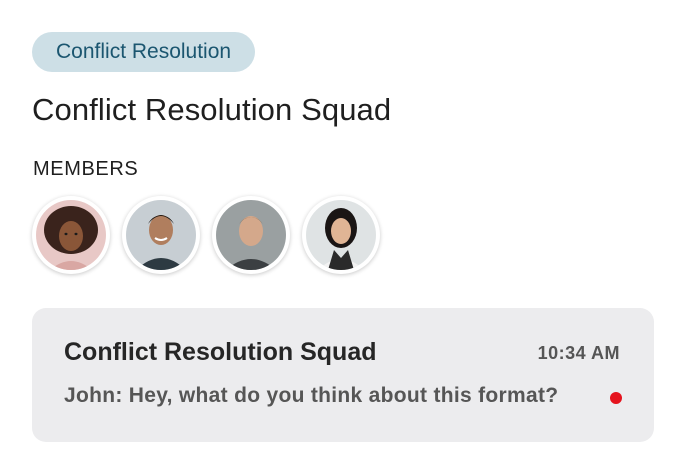 This screenshot has width=686, height=474. Describe the element at coordinates (616, 398) in the screenshot. I see `unread-indicator-icon` at that location.